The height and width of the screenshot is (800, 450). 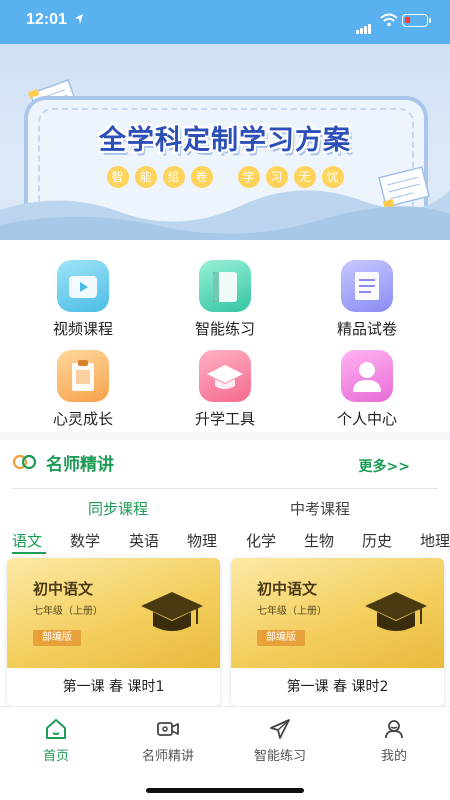 I want to click on grid-item-label: 个人中心, so click(x=366, y=419).